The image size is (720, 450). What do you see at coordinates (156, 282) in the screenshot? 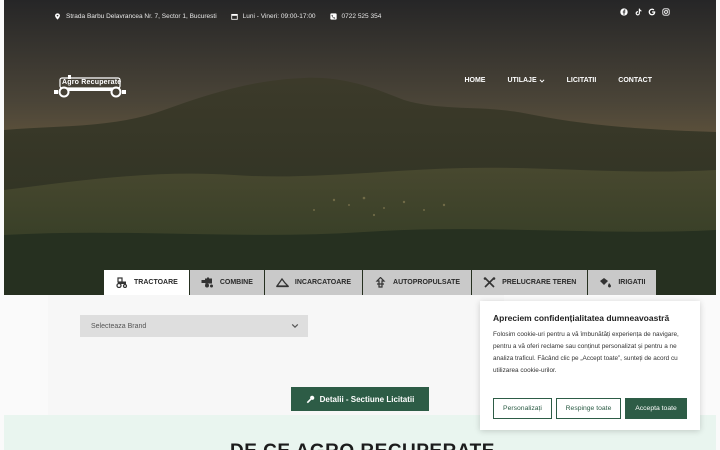
I see `tab-tractoare-label: TRACTOARE` at bounding box center [156, 282].